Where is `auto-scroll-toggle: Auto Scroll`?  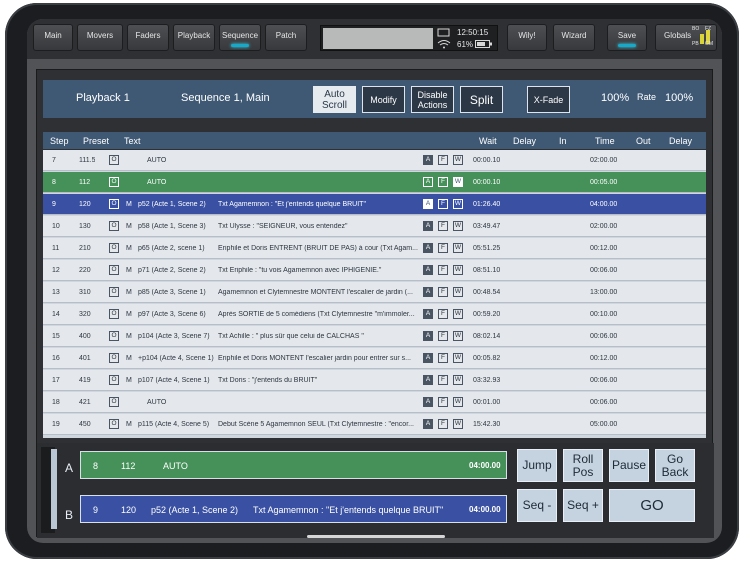
auto-scroll-toggle: Auto Scroll is located at coordinates (334, 99).